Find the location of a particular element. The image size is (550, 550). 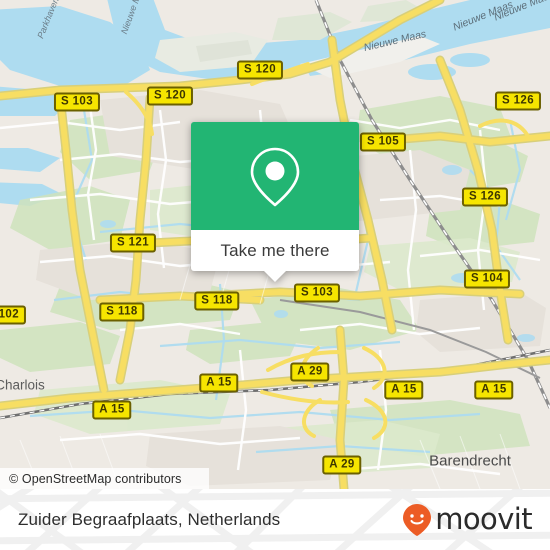

road-shield: S 121 is located at coordinates (133, 243).